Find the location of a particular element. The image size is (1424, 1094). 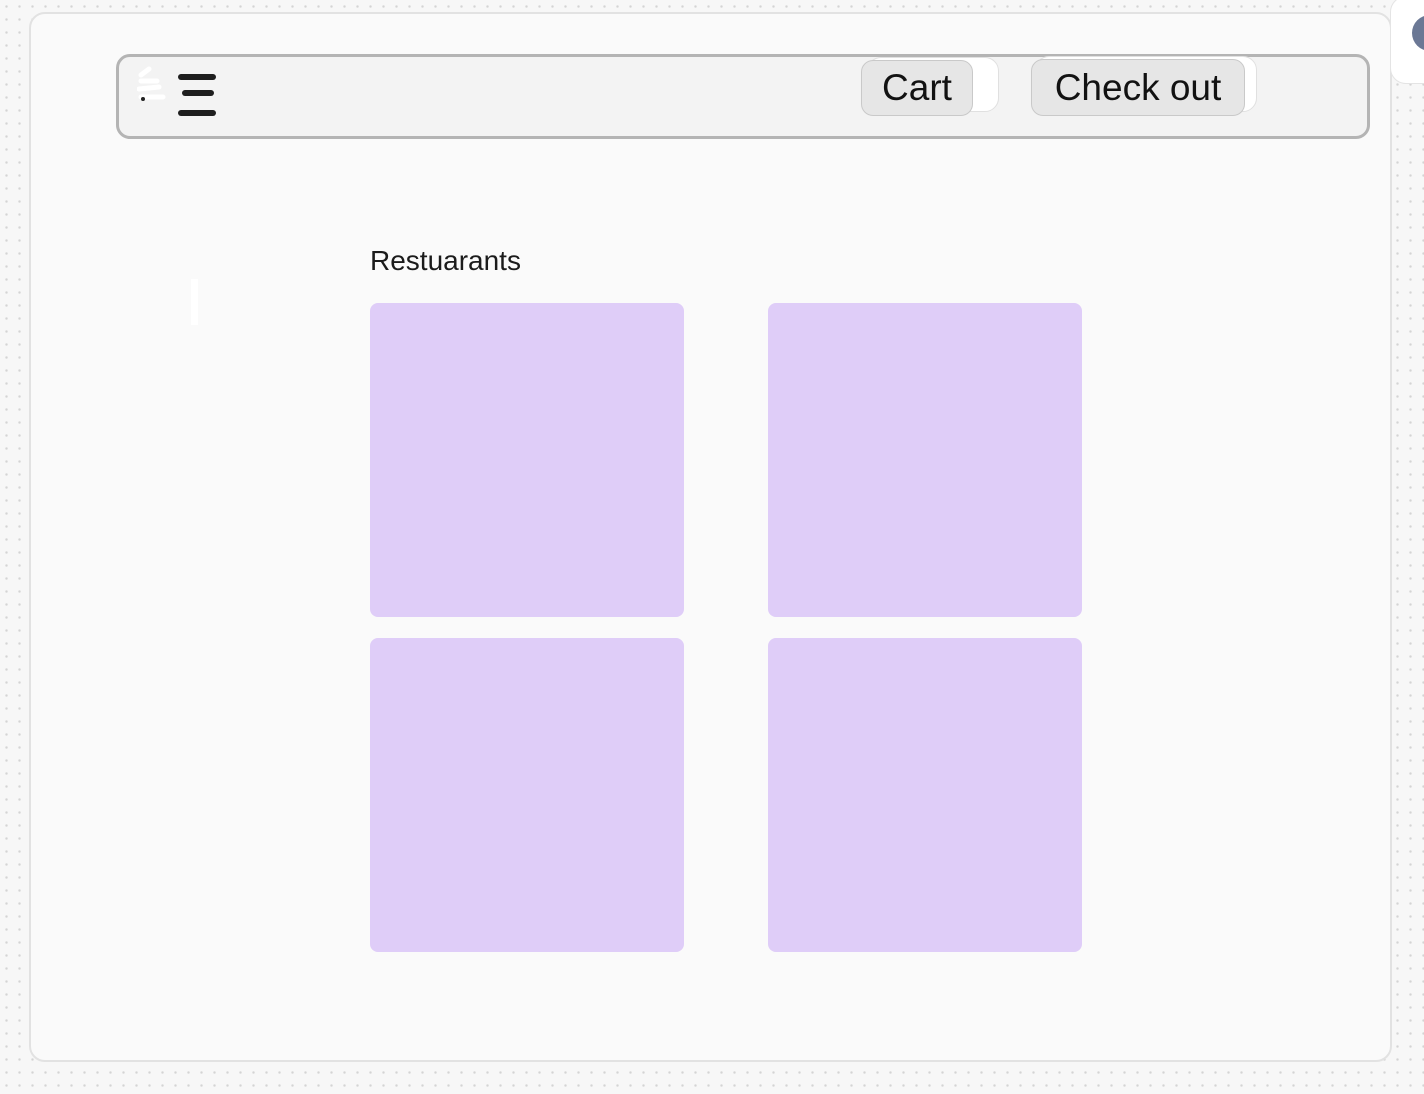

top-navbar: Cart Check out is located at coordinates (743, 96).